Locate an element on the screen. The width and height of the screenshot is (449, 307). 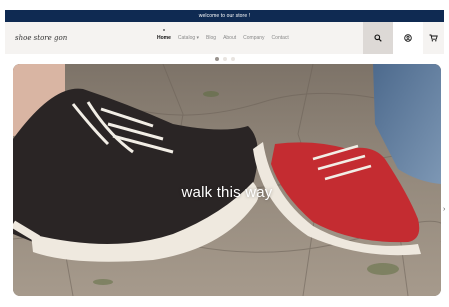
nav-label: Company is located at coordinates (254, 38).